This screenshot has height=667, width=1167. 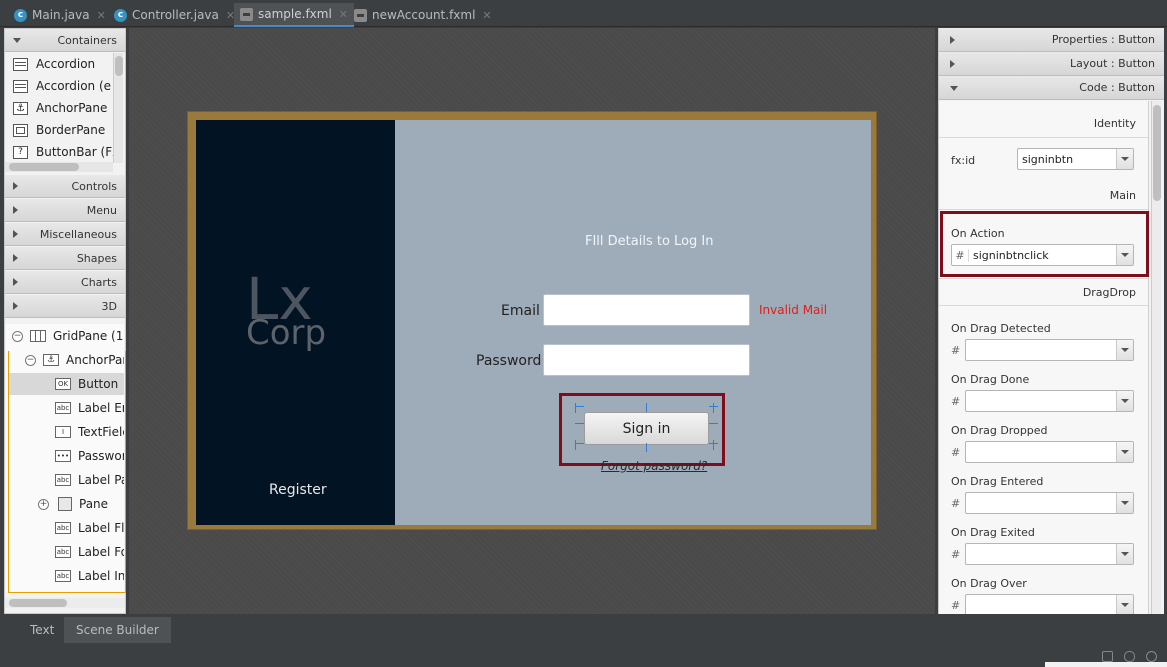 I want to click on brand-sidebar: Lx Corp Register, so click(x=295, y=322).